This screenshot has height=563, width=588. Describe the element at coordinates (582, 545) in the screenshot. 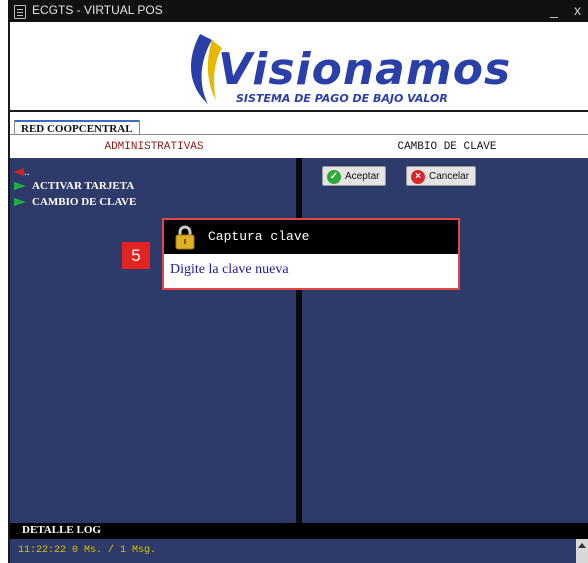

I see `scroll-up-icon` at that location.